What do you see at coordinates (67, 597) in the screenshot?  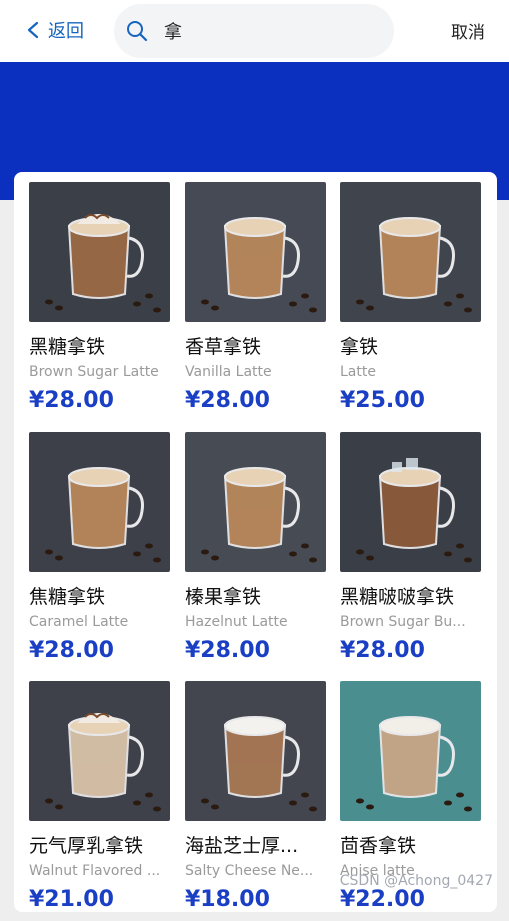 I see `product-name: 焦糖拿铁` at bounding box center [67, 597].